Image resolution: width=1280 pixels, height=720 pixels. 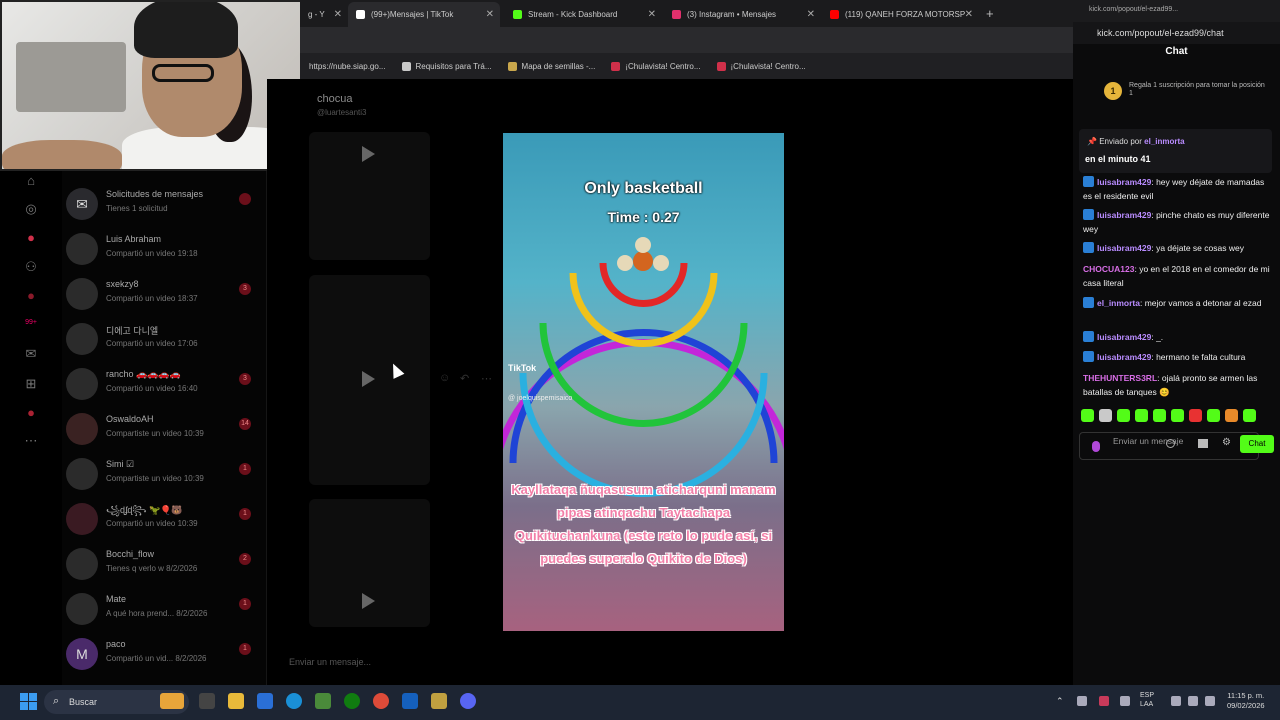 What do you see at coordinates (31, 181) in the screenshot?
I see `home-icon: ⌂` at bounding box center [31, 181].